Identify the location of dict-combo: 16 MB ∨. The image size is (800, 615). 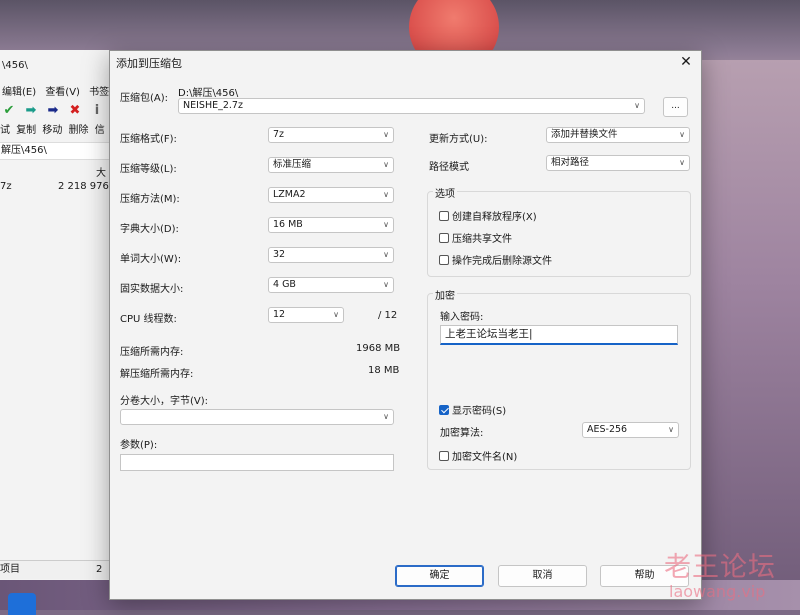
(331, 225).